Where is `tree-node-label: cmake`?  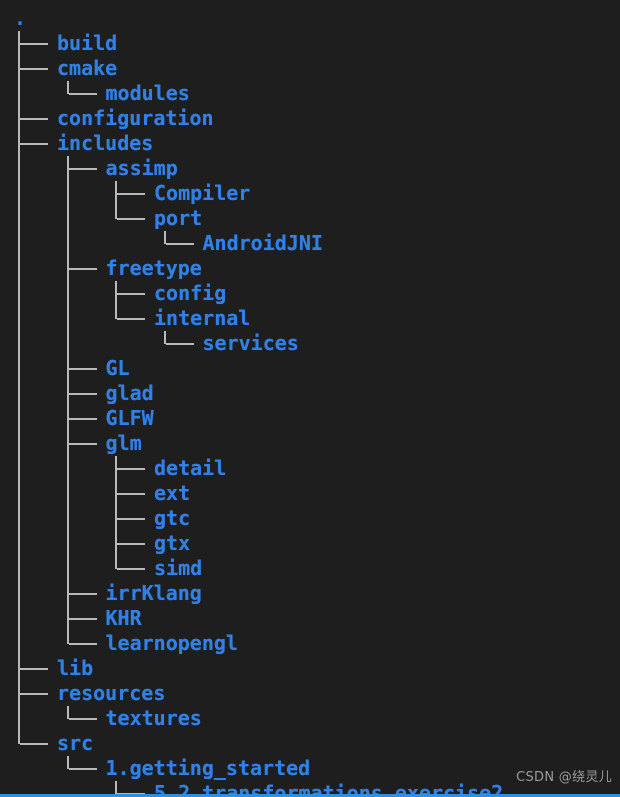 tree-node-label: cmake is located at coordinates (87, 68).